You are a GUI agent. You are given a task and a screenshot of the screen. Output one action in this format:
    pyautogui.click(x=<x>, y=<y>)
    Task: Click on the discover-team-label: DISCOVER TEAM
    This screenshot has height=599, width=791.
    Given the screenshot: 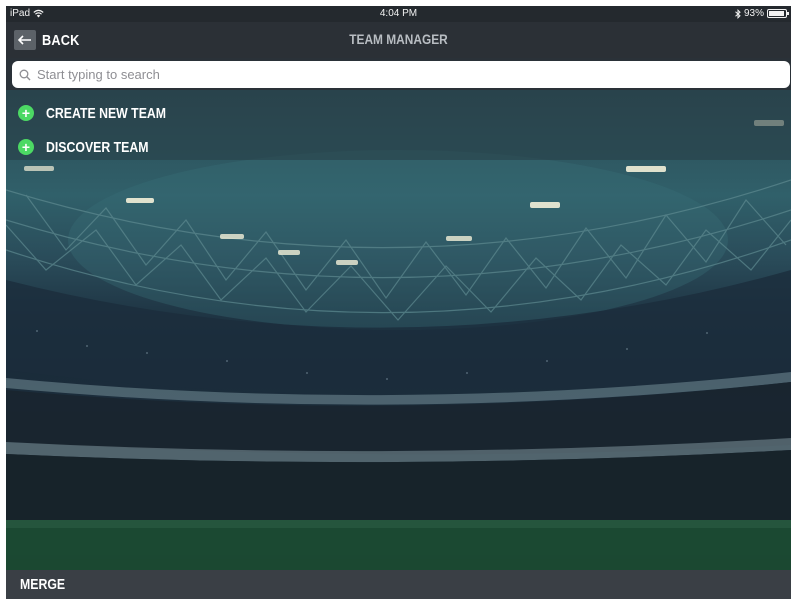 What is the action you would take?
    pyautogui.click(x=97, y=147)
    